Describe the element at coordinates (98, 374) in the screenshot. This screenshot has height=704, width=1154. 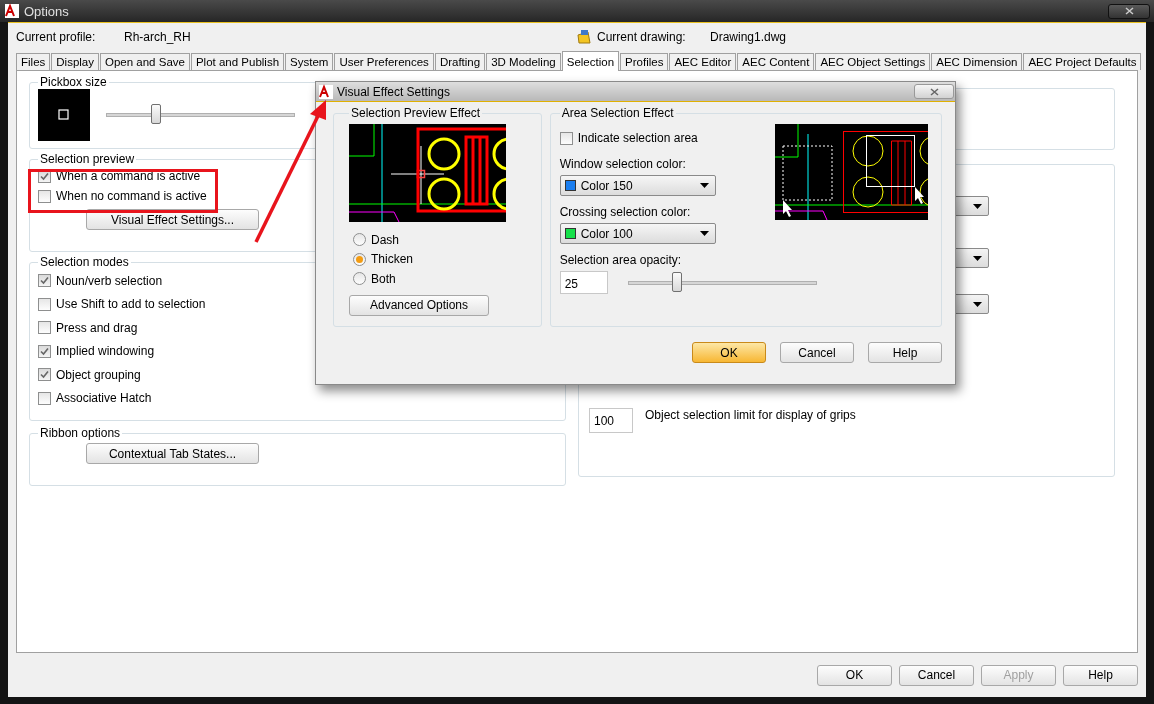
I see `checkbox-label: Object grouping` at that location.